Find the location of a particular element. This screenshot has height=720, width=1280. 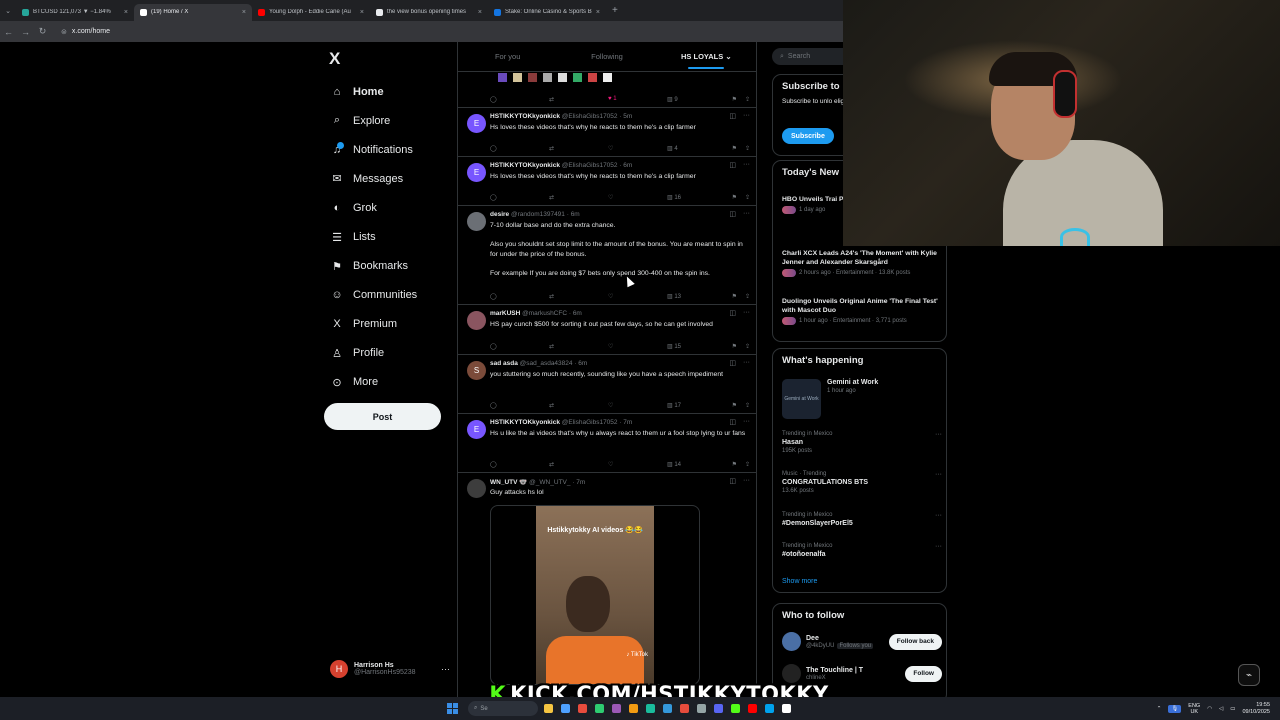

post-button: Post is located at coordinates (382, 416).